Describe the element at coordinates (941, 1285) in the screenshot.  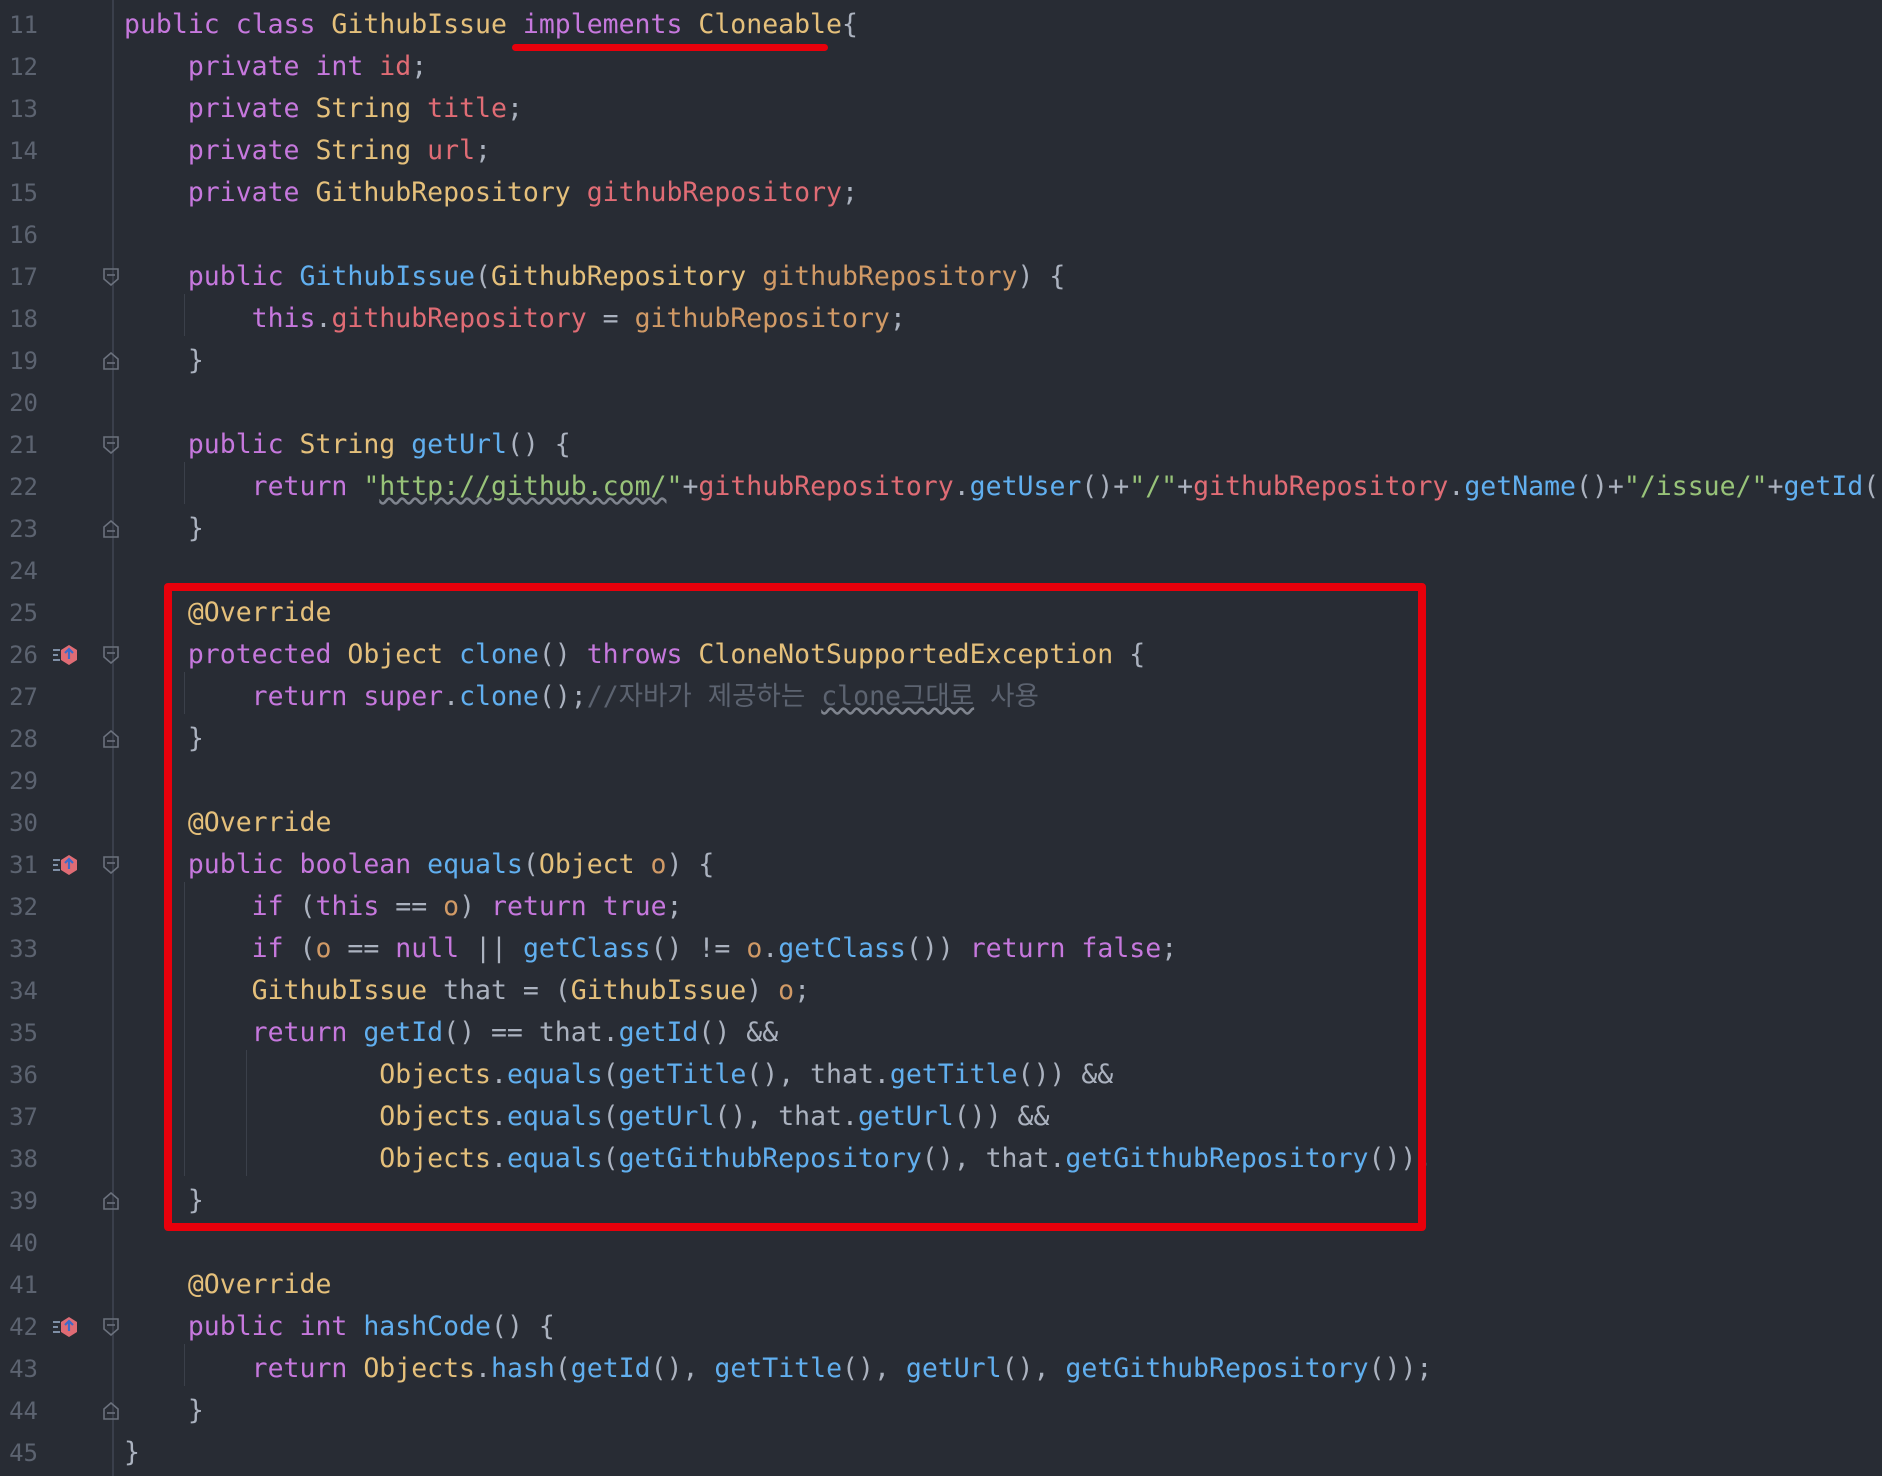
I see `code-line: 41 @Override` at that location.